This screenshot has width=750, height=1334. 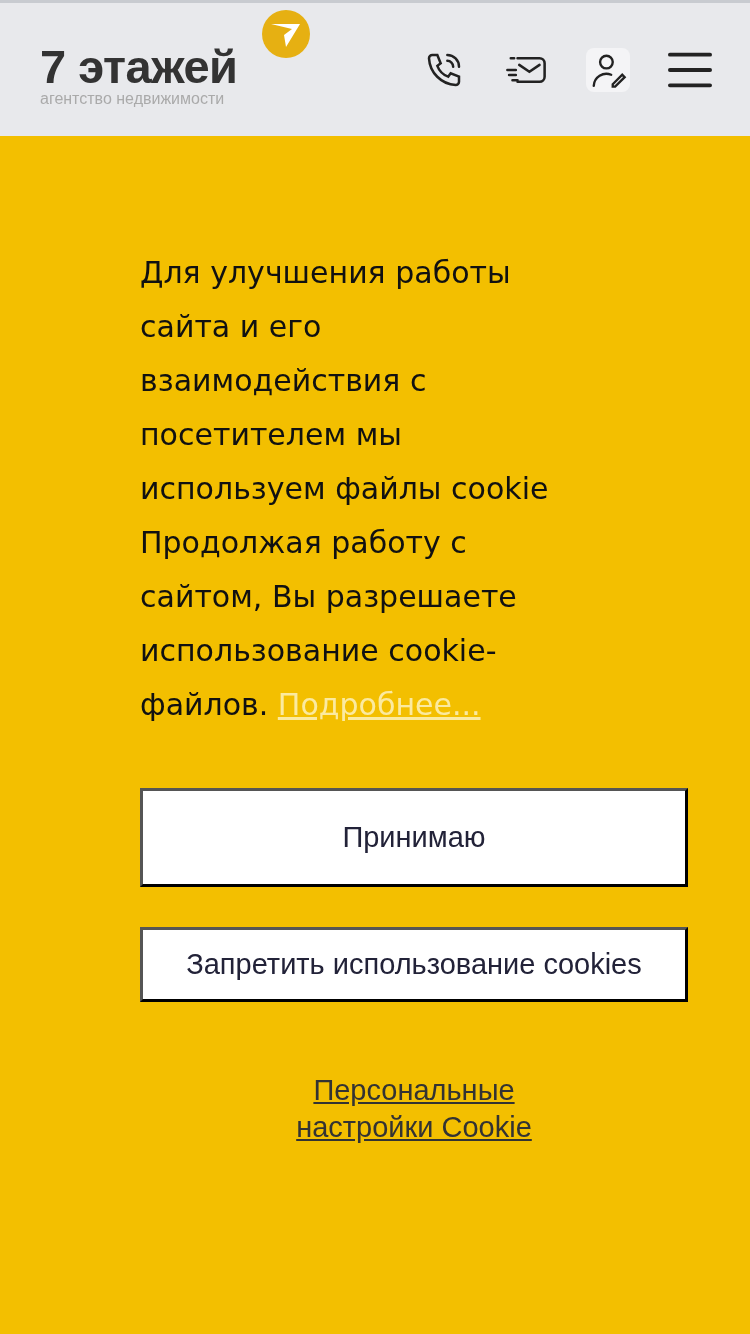 I want to click on user-edit-icon, so click(x=608, y=69).